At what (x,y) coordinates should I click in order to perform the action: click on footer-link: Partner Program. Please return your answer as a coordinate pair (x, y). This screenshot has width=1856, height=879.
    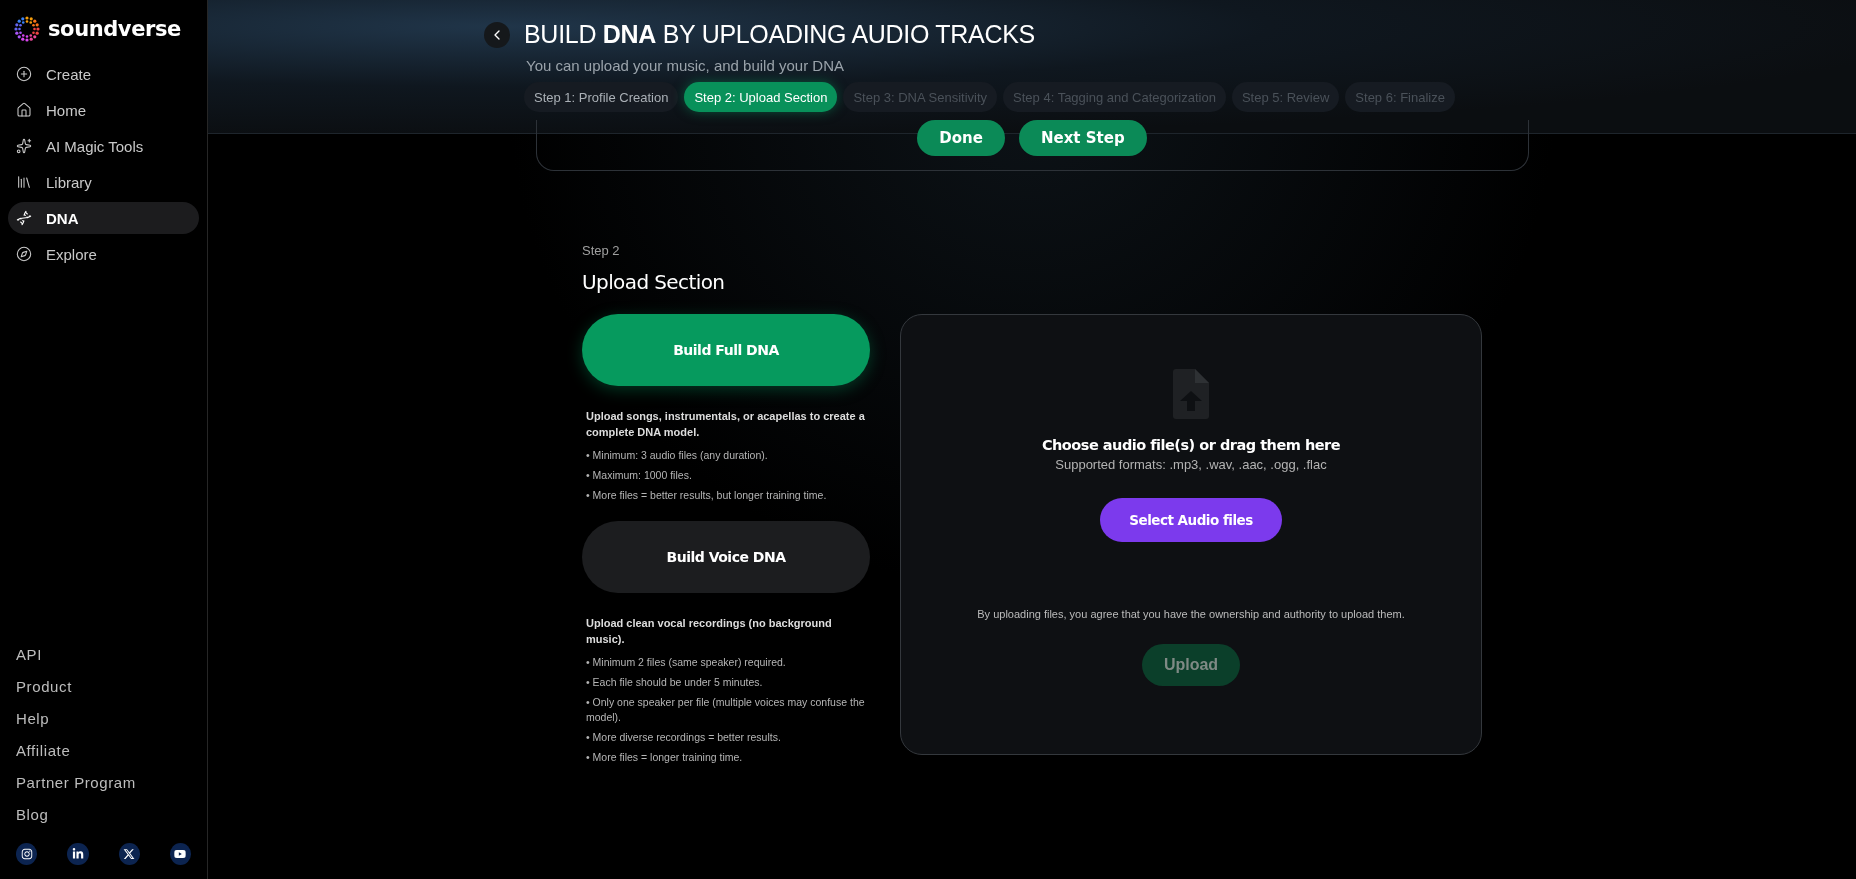
    Looking at the image, I should click on (76, 783).